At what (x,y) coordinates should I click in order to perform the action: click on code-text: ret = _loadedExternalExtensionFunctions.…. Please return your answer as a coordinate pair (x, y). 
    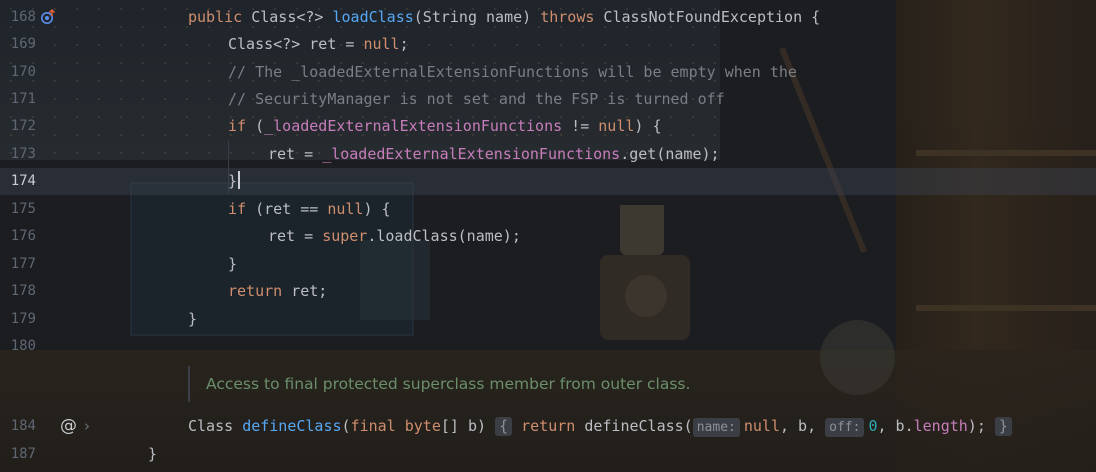
    Looking at the image, I should click on (494, 154).